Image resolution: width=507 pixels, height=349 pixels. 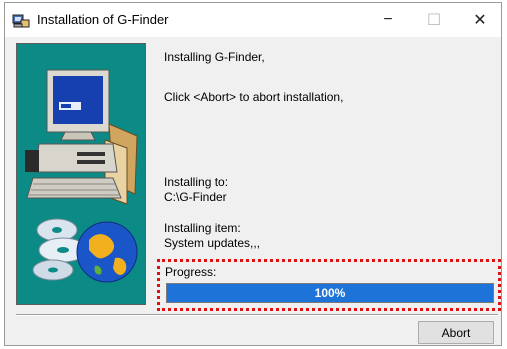 What do you see at coordinates (191, 272) in the screenshot?
I see `progress-label: Progress:` at bounding box center [191, 272].